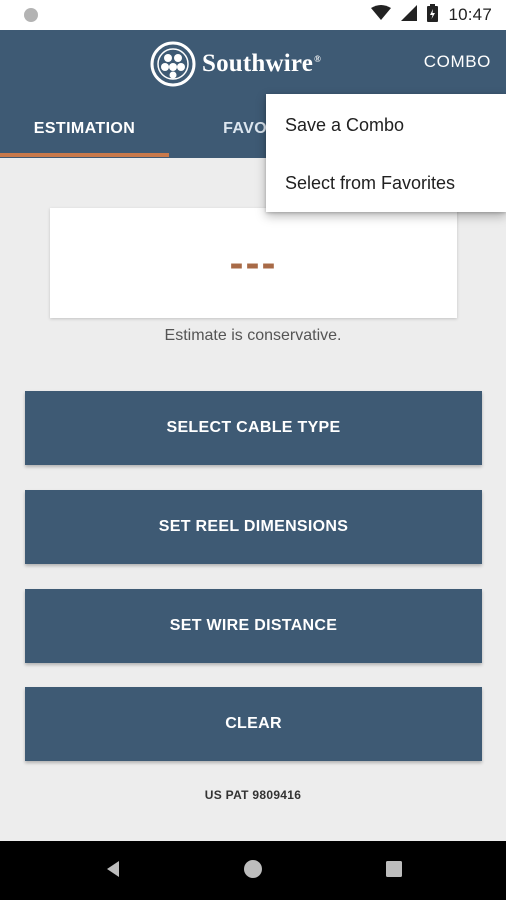 Image resolution: width=506 pixels, height=900 pixels. Describe the element at coordinates (31, 15) in the screenshot. I see `notification-dot-icon` at that location.